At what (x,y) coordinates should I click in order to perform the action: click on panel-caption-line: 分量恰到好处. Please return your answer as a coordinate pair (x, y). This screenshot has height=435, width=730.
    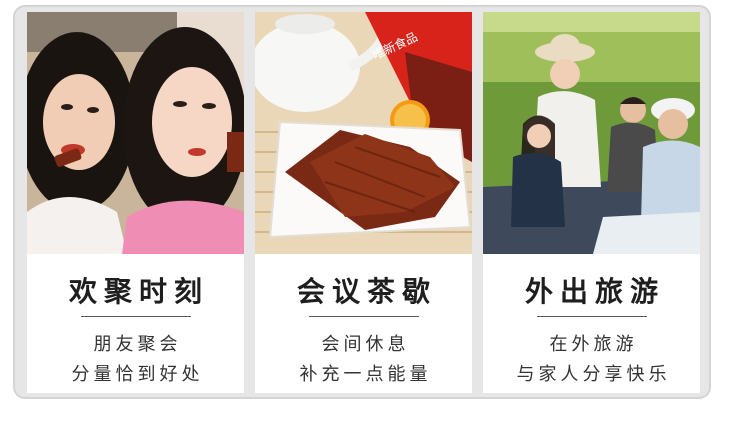
    Looking at the image, I should click on (137, 374).